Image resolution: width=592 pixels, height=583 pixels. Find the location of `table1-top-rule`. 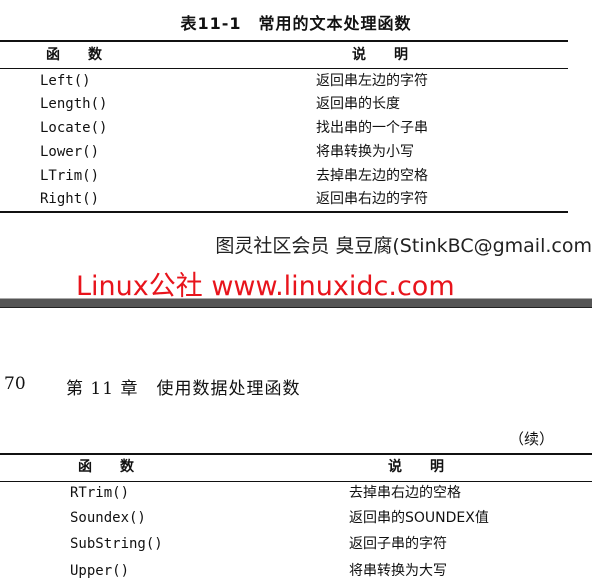

table1-top-rule is located at coordinates (284, 41).